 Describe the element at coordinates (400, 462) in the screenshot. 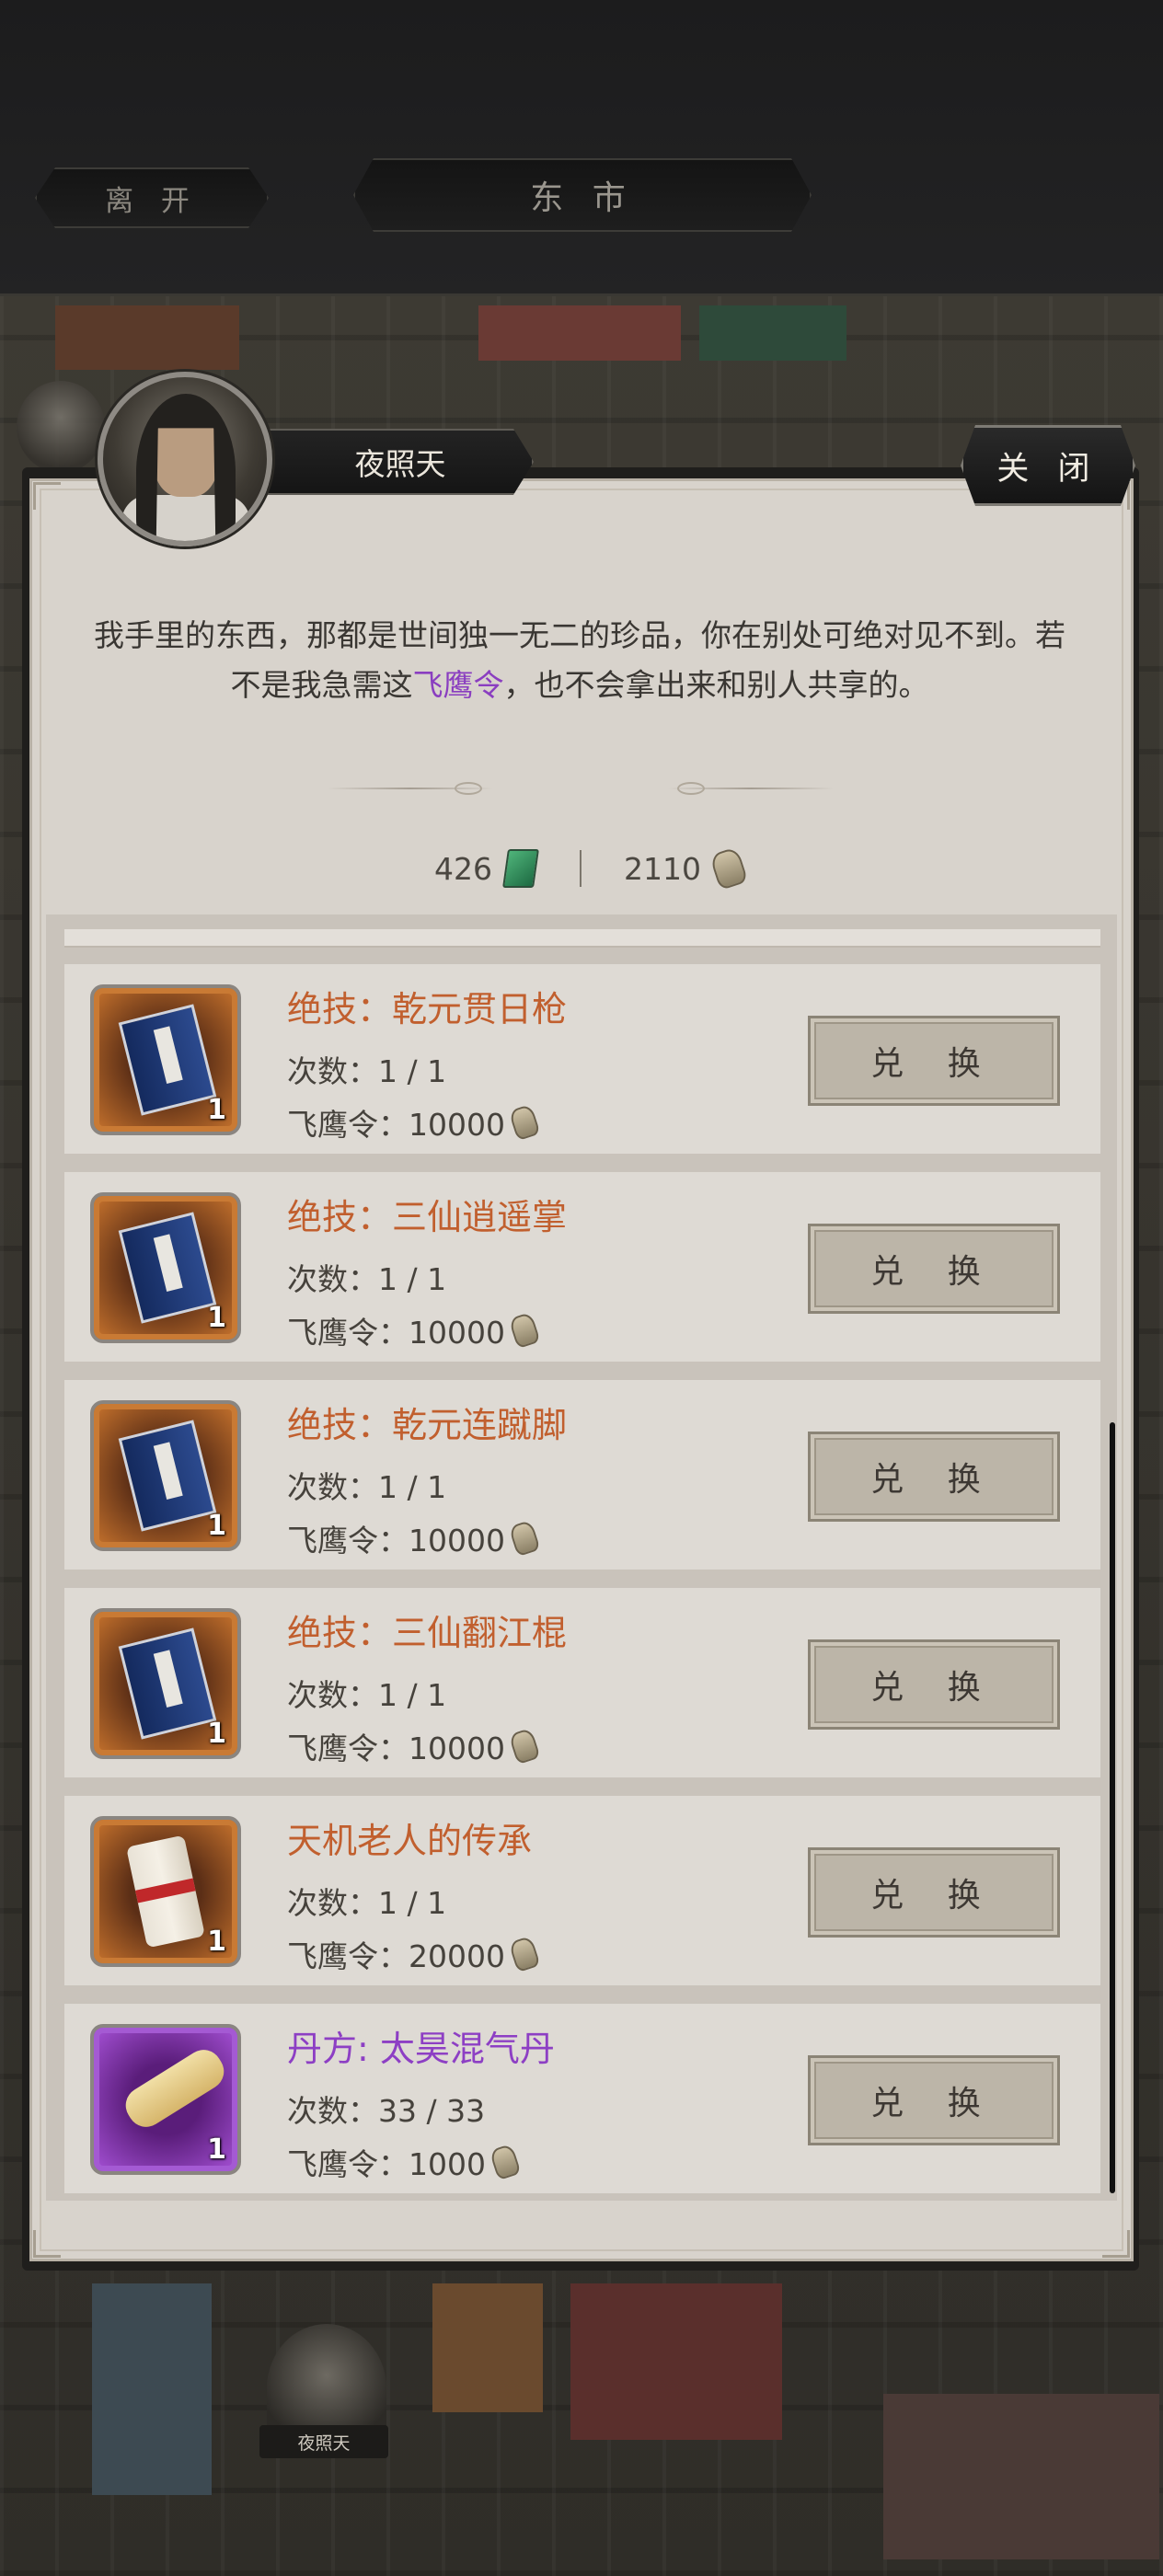

I see `npc-name-banner: 夜照天` at that location.